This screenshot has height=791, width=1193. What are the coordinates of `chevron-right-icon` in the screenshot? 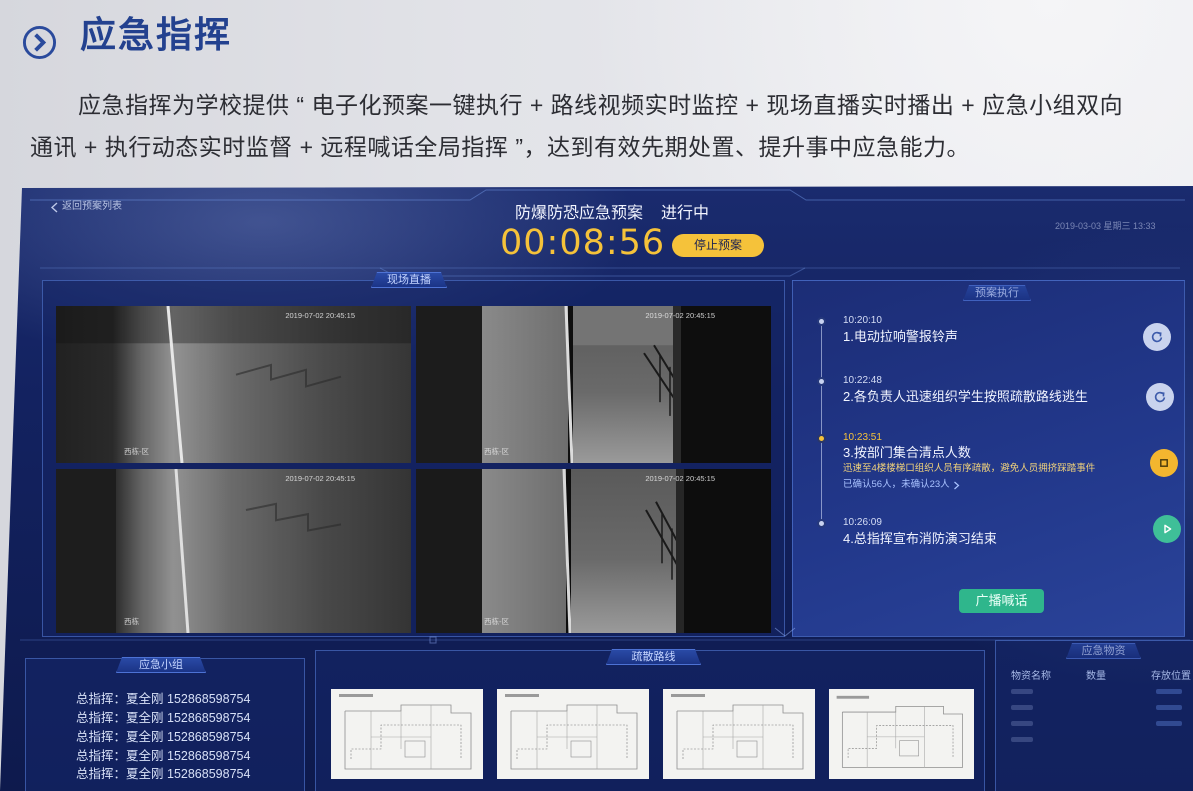 It's located at (956, 485).